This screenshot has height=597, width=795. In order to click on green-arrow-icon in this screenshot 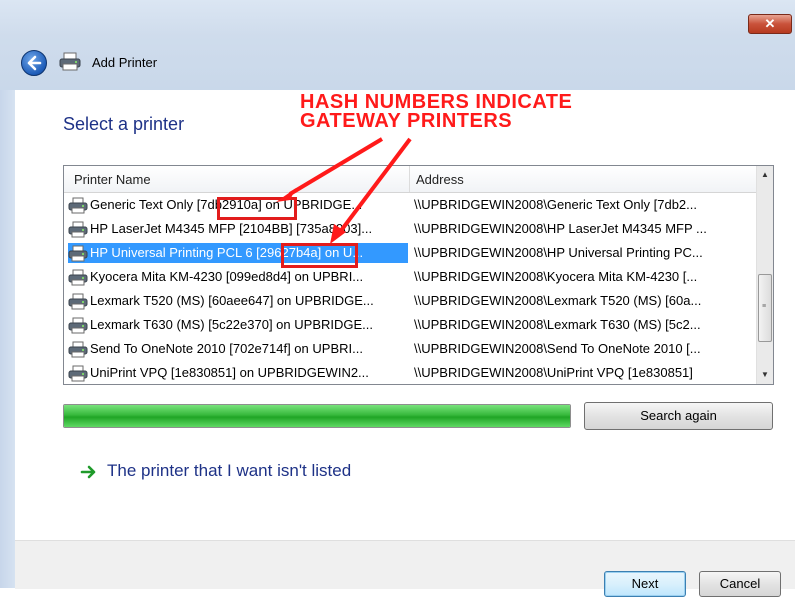, I will do `click(89, 472)`.